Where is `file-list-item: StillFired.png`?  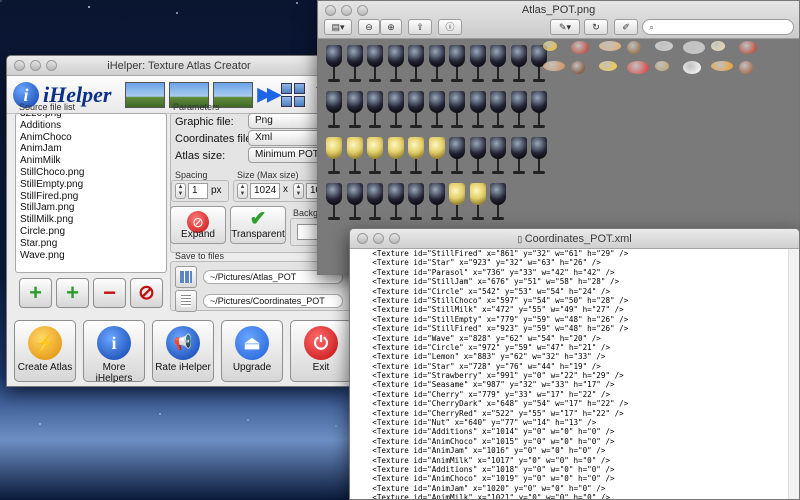 file-list-item: StillFired.png is located at coordinates (91, 197).